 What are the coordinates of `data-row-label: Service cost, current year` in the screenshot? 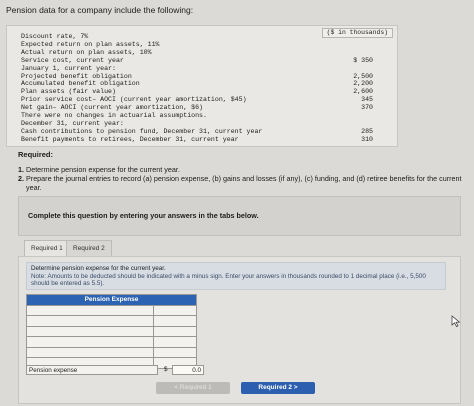 It's located at (72, 60).